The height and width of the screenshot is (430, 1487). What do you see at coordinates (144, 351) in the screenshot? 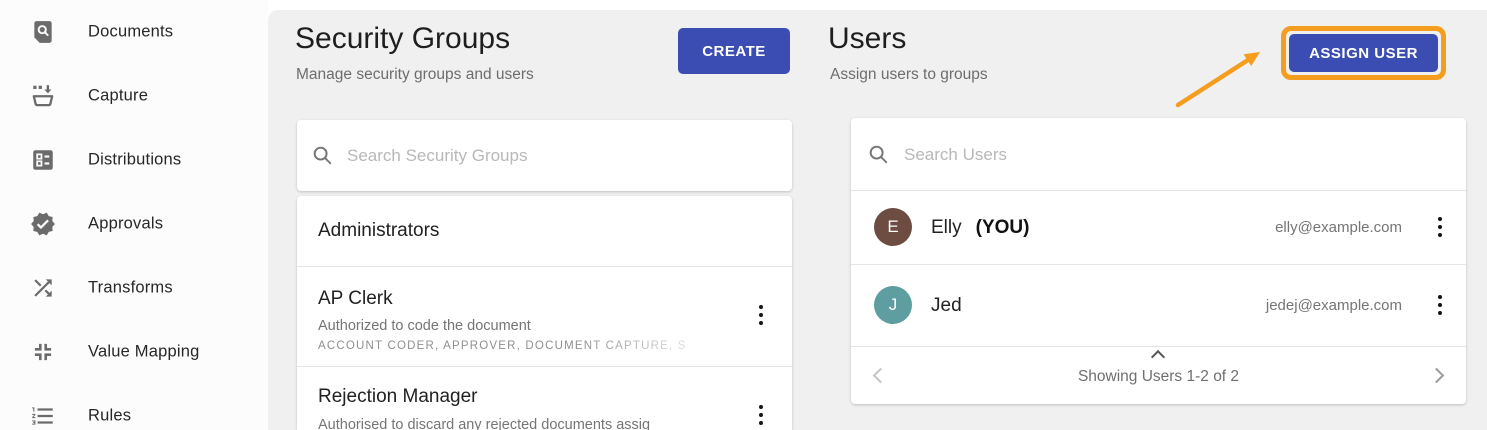
I see `sidebar-item-label: Value Mapping` at bounding box center [144, 351].